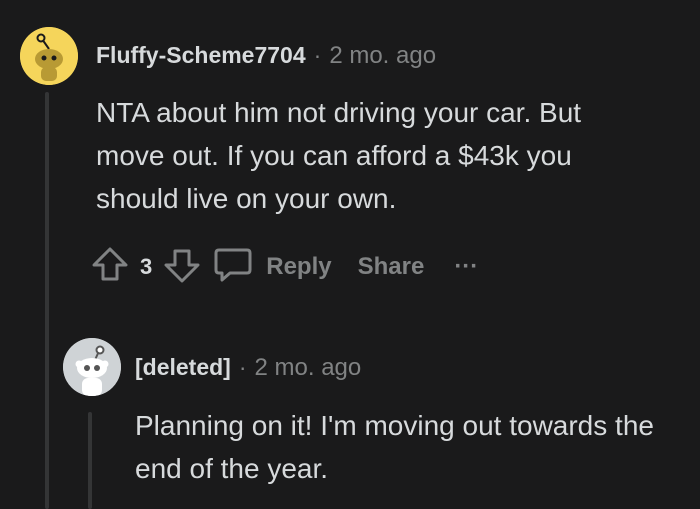 Image resolution: width=700 pixels, height=509 pixels. I want to click on comment-actions: 3 Reply Share ···, so click(284, 267).